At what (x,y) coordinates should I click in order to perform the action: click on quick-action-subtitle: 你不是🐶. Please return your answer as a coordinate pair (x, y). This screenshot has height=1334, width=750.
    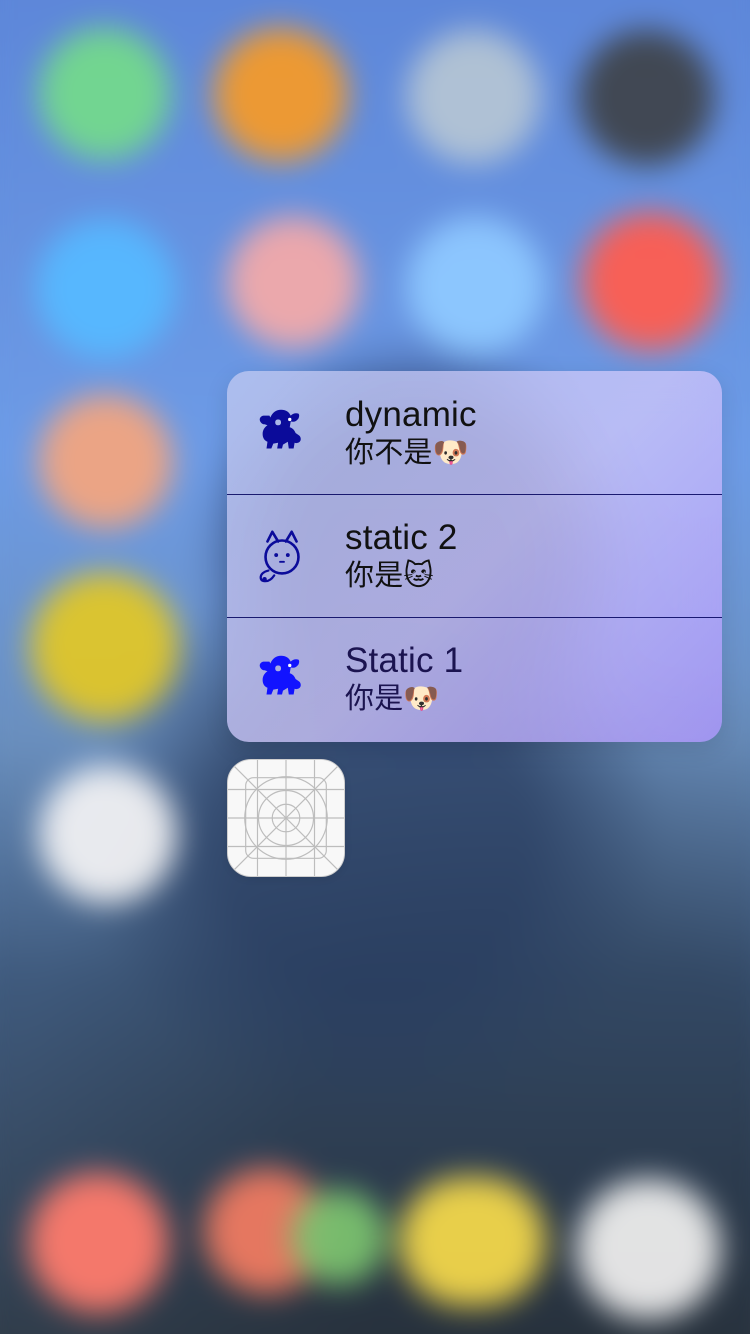
    Looking at the image, I should click on (407, 452).